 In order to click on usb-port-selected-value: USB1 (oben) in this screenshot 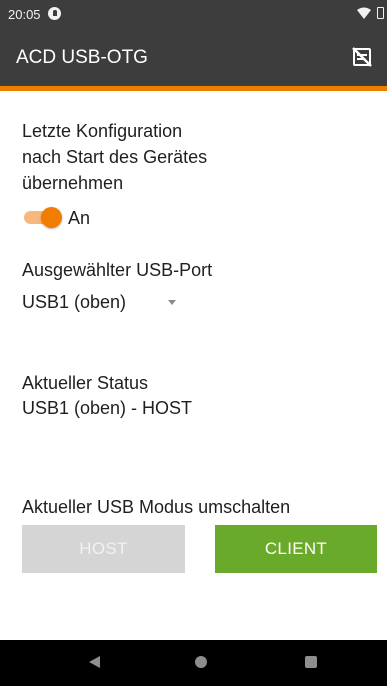, I will do `click(74, 302)`.